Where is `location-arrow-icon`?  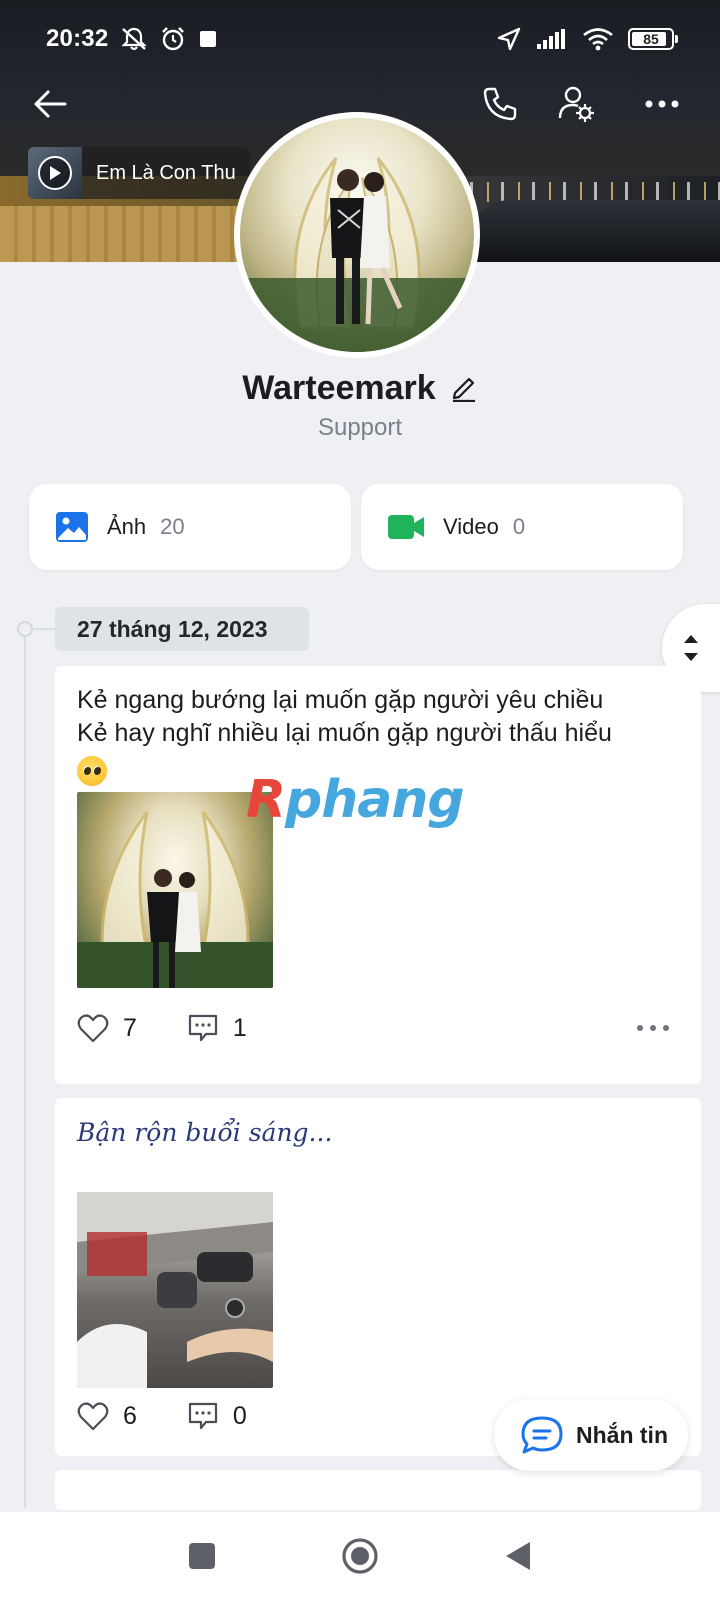 location-arrow-icon is located at coordinates (509, 39).